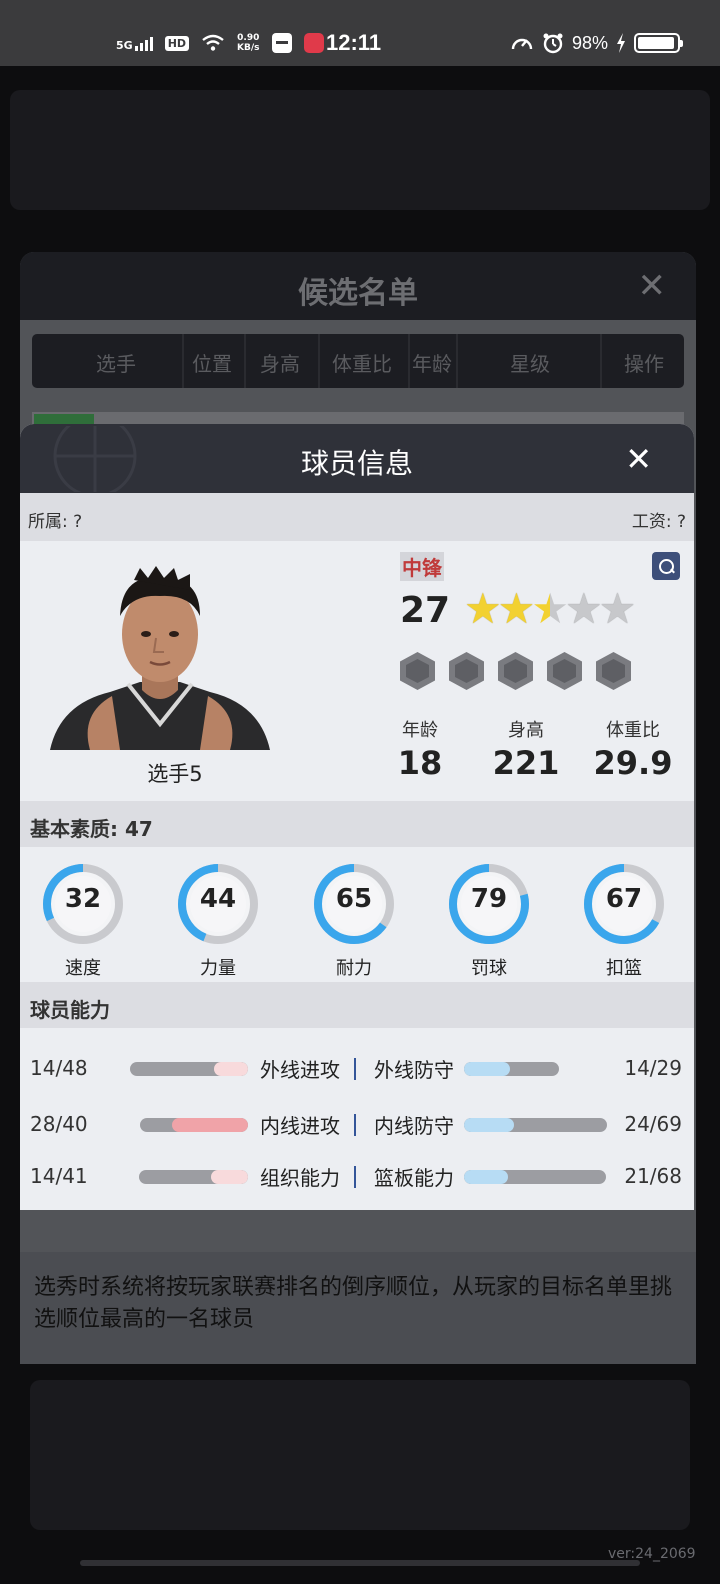 This screenshot has height=1584, width=720. What do you see at coordinates (526, 730) in the screenshot?
I see `attribute-label: 身高` at bounding box center [526, 730].